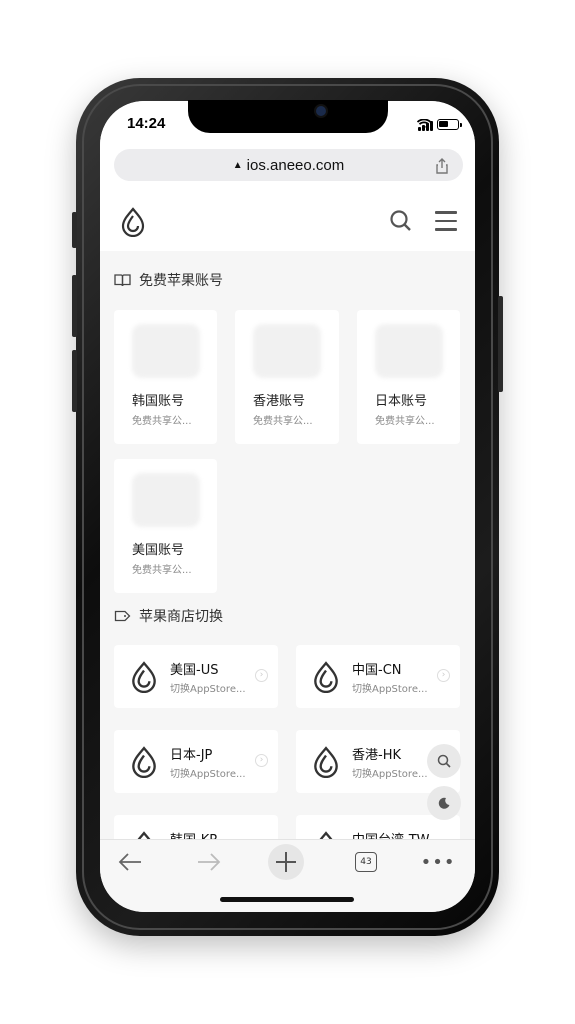 The image size is (575, 1024). I want to click on dark-mode-toggle, so click(444, 803).